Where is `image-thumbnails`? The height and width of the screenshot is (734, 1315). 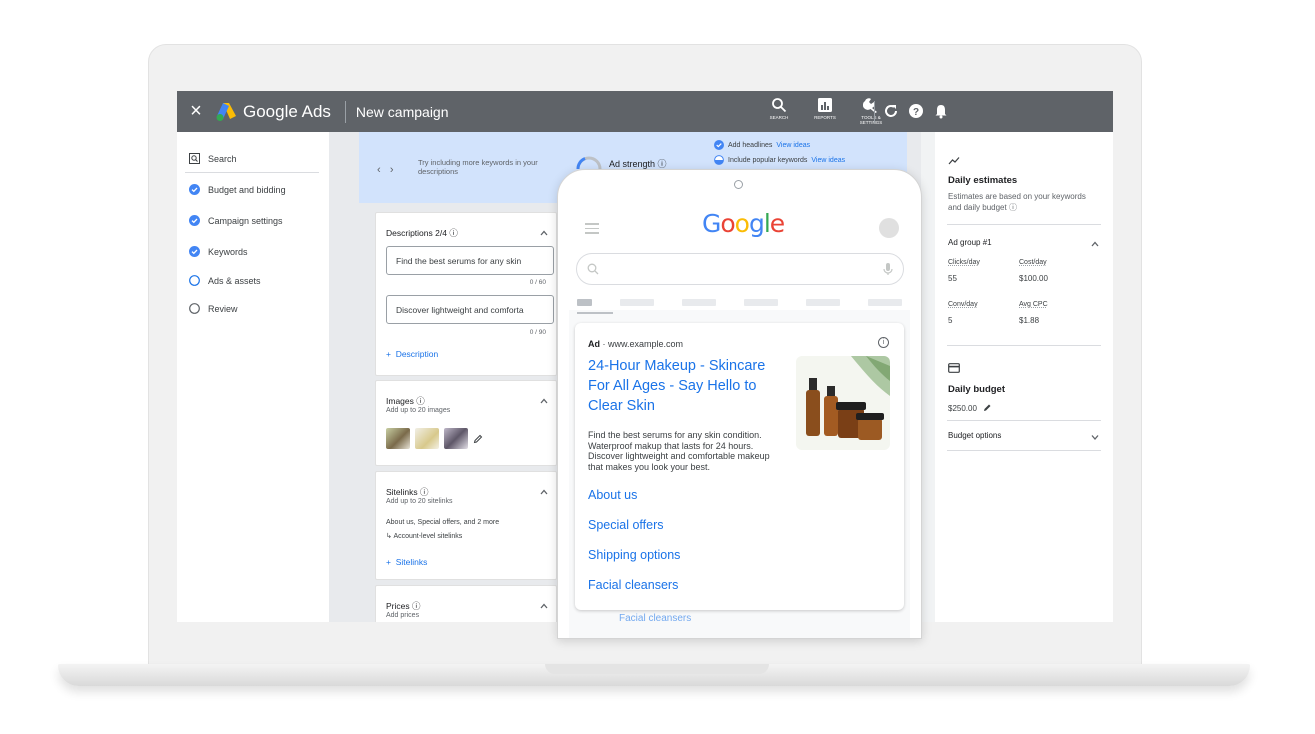 image-thumbnails is located at coordinates (434, 438).